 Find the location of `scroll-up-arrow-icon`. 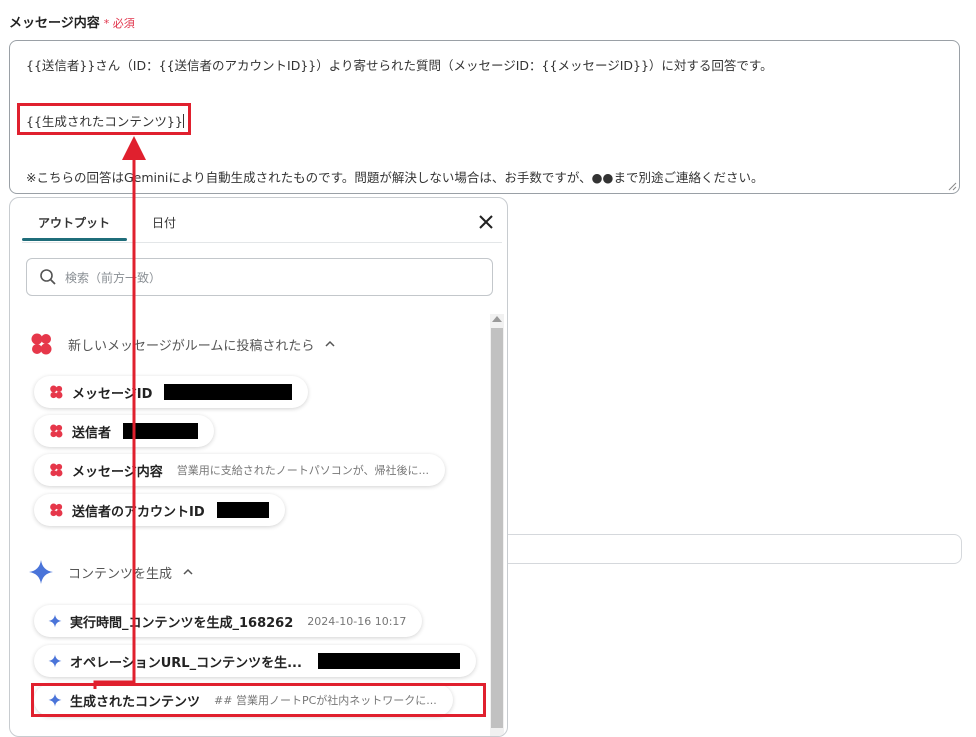

scroll-up-arrow-icon is located at coordinates (497, 319).